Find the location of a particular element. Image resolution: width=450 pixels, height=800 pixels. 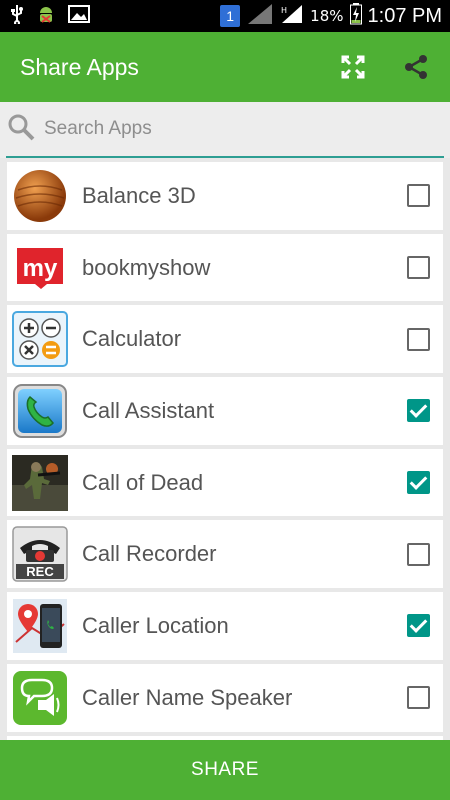

call-assistant-icon is located at coordinates (40, 411).